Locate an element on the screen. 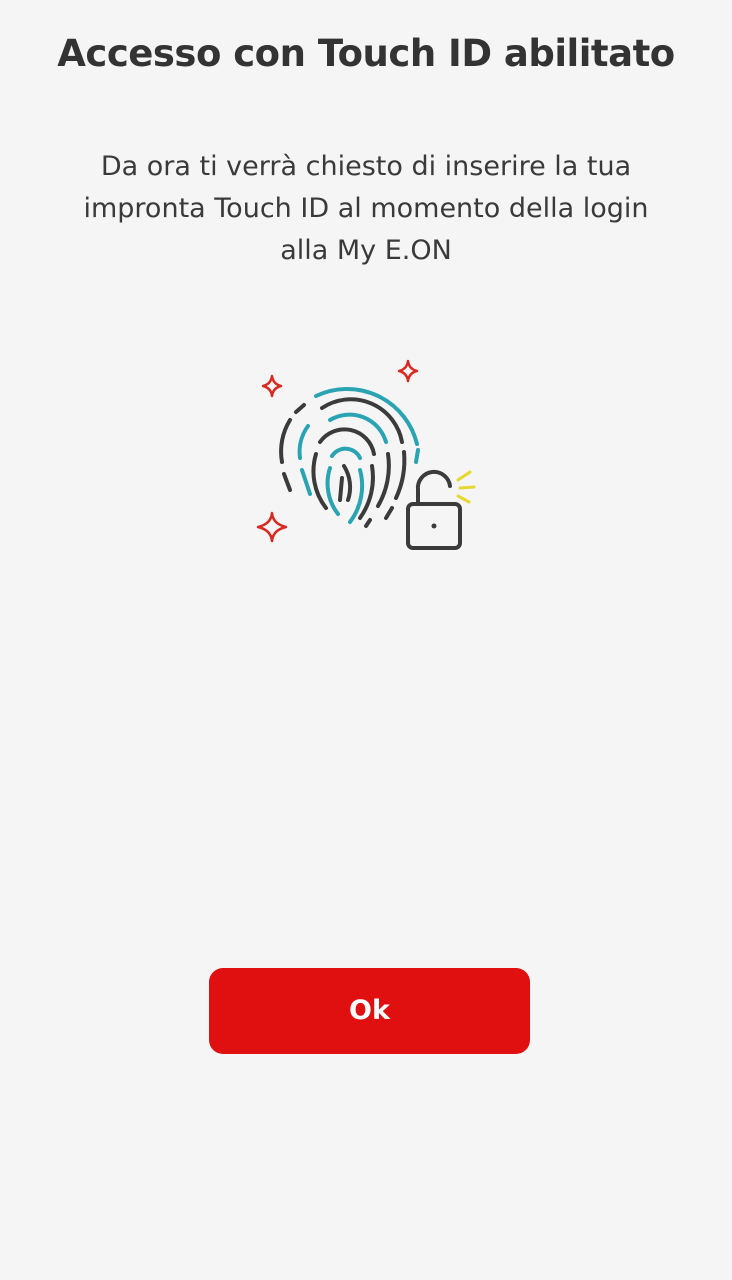 The width and height of the screenshot is (732, 1280). ok-button: Ok is located at coordinates (369, 1011).